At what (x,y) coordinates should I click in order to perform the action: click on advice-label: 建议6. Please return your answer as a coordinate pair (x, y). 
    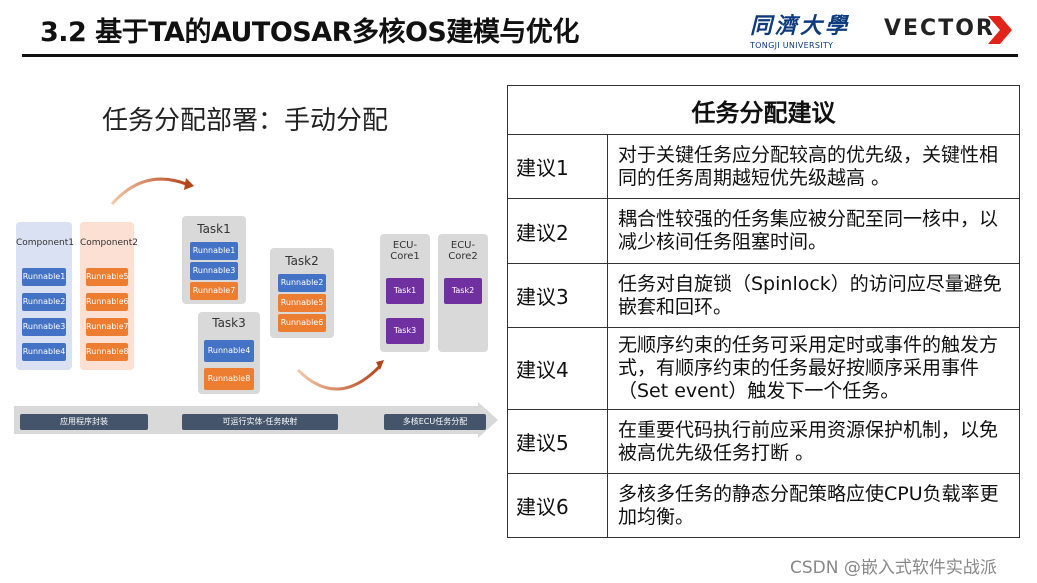
    Looking at the image, I should click on (557, 505).